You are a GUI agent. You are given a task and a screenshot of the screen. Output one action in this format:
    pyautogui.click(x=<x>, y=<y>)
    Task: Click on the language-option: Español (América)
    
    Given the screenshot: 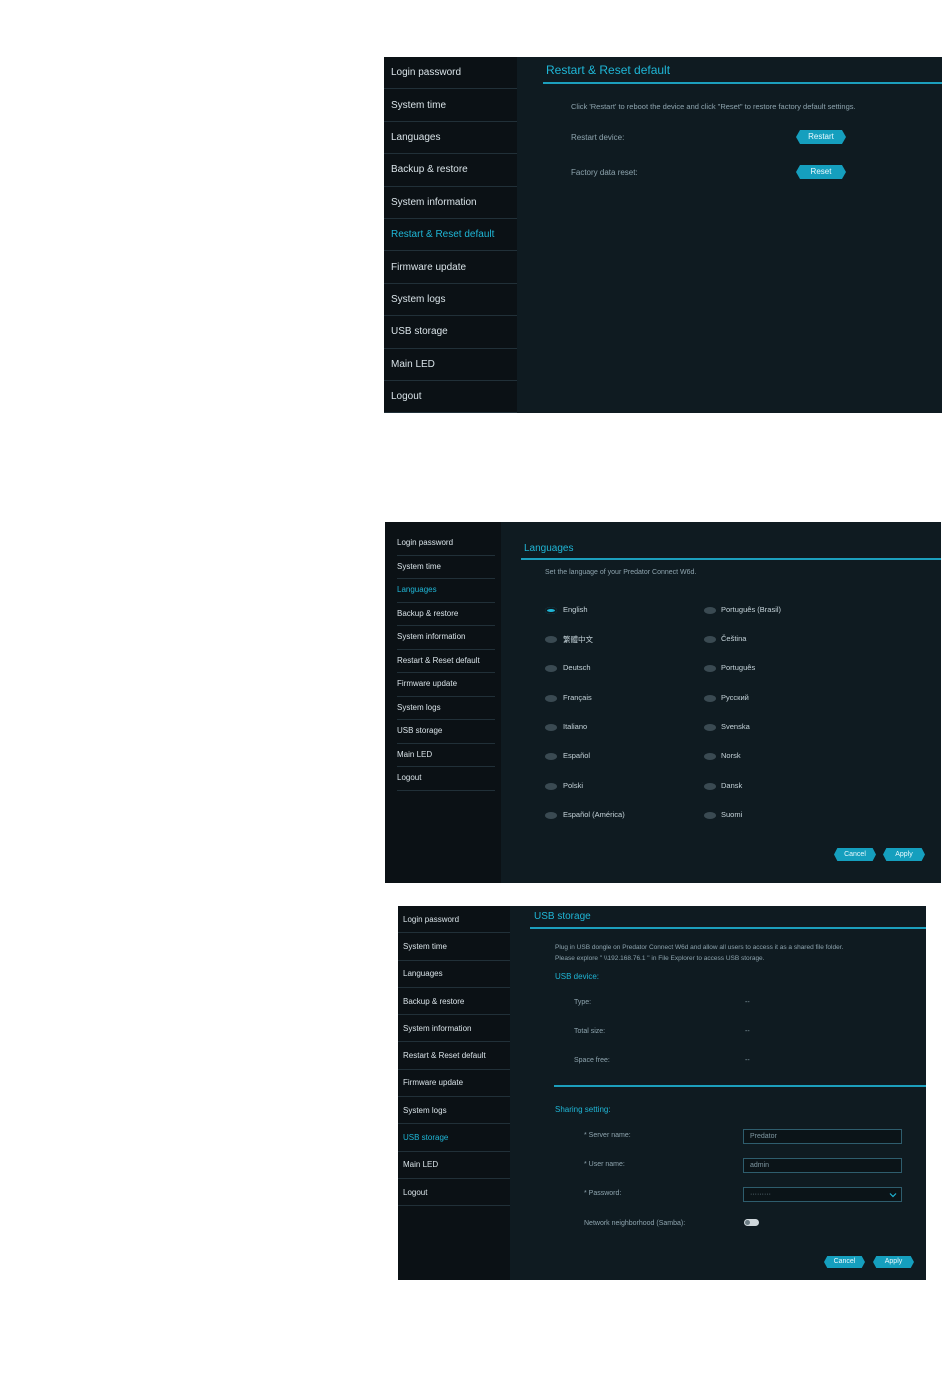 What is the action you would take?
    pyautogui.click(x=594, y=814)
    